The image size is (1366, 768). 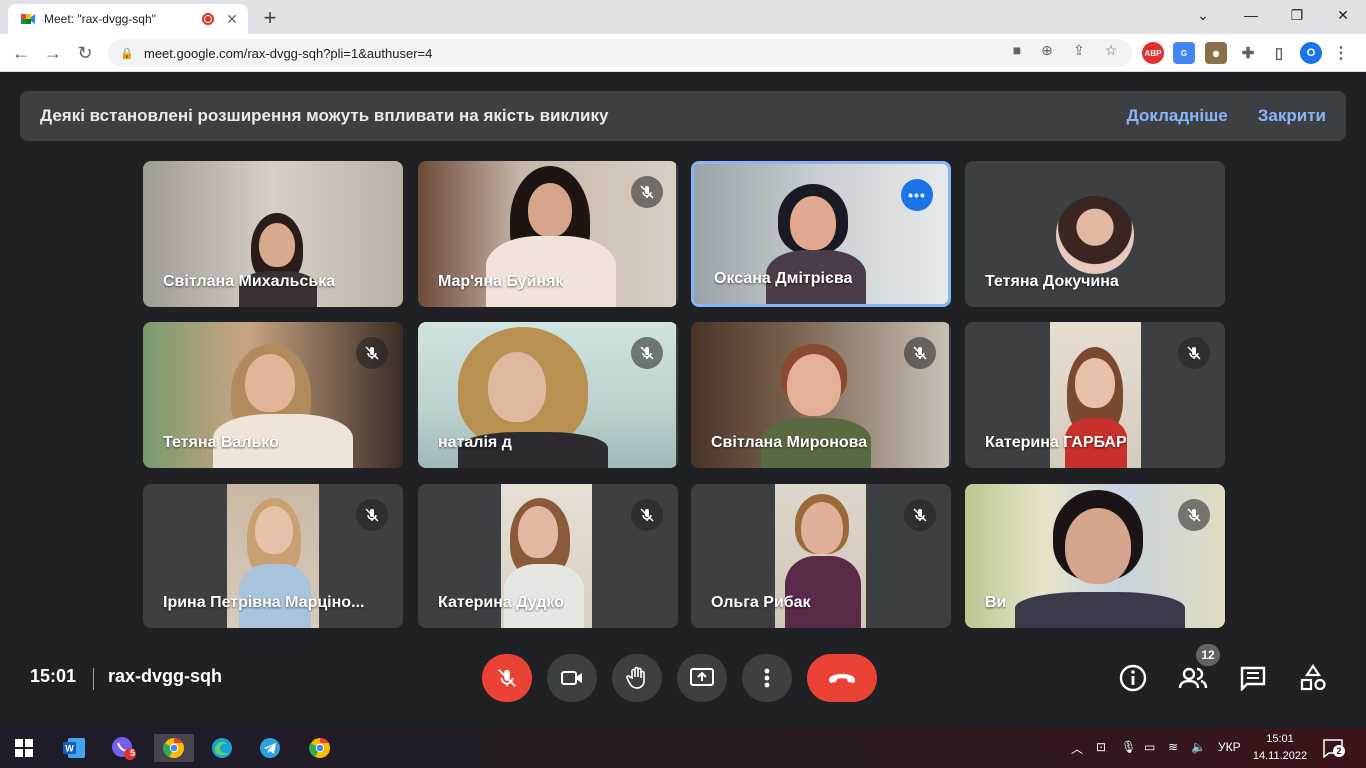 I want to click on more-options-icon: •••, so click(x=917, y=195).